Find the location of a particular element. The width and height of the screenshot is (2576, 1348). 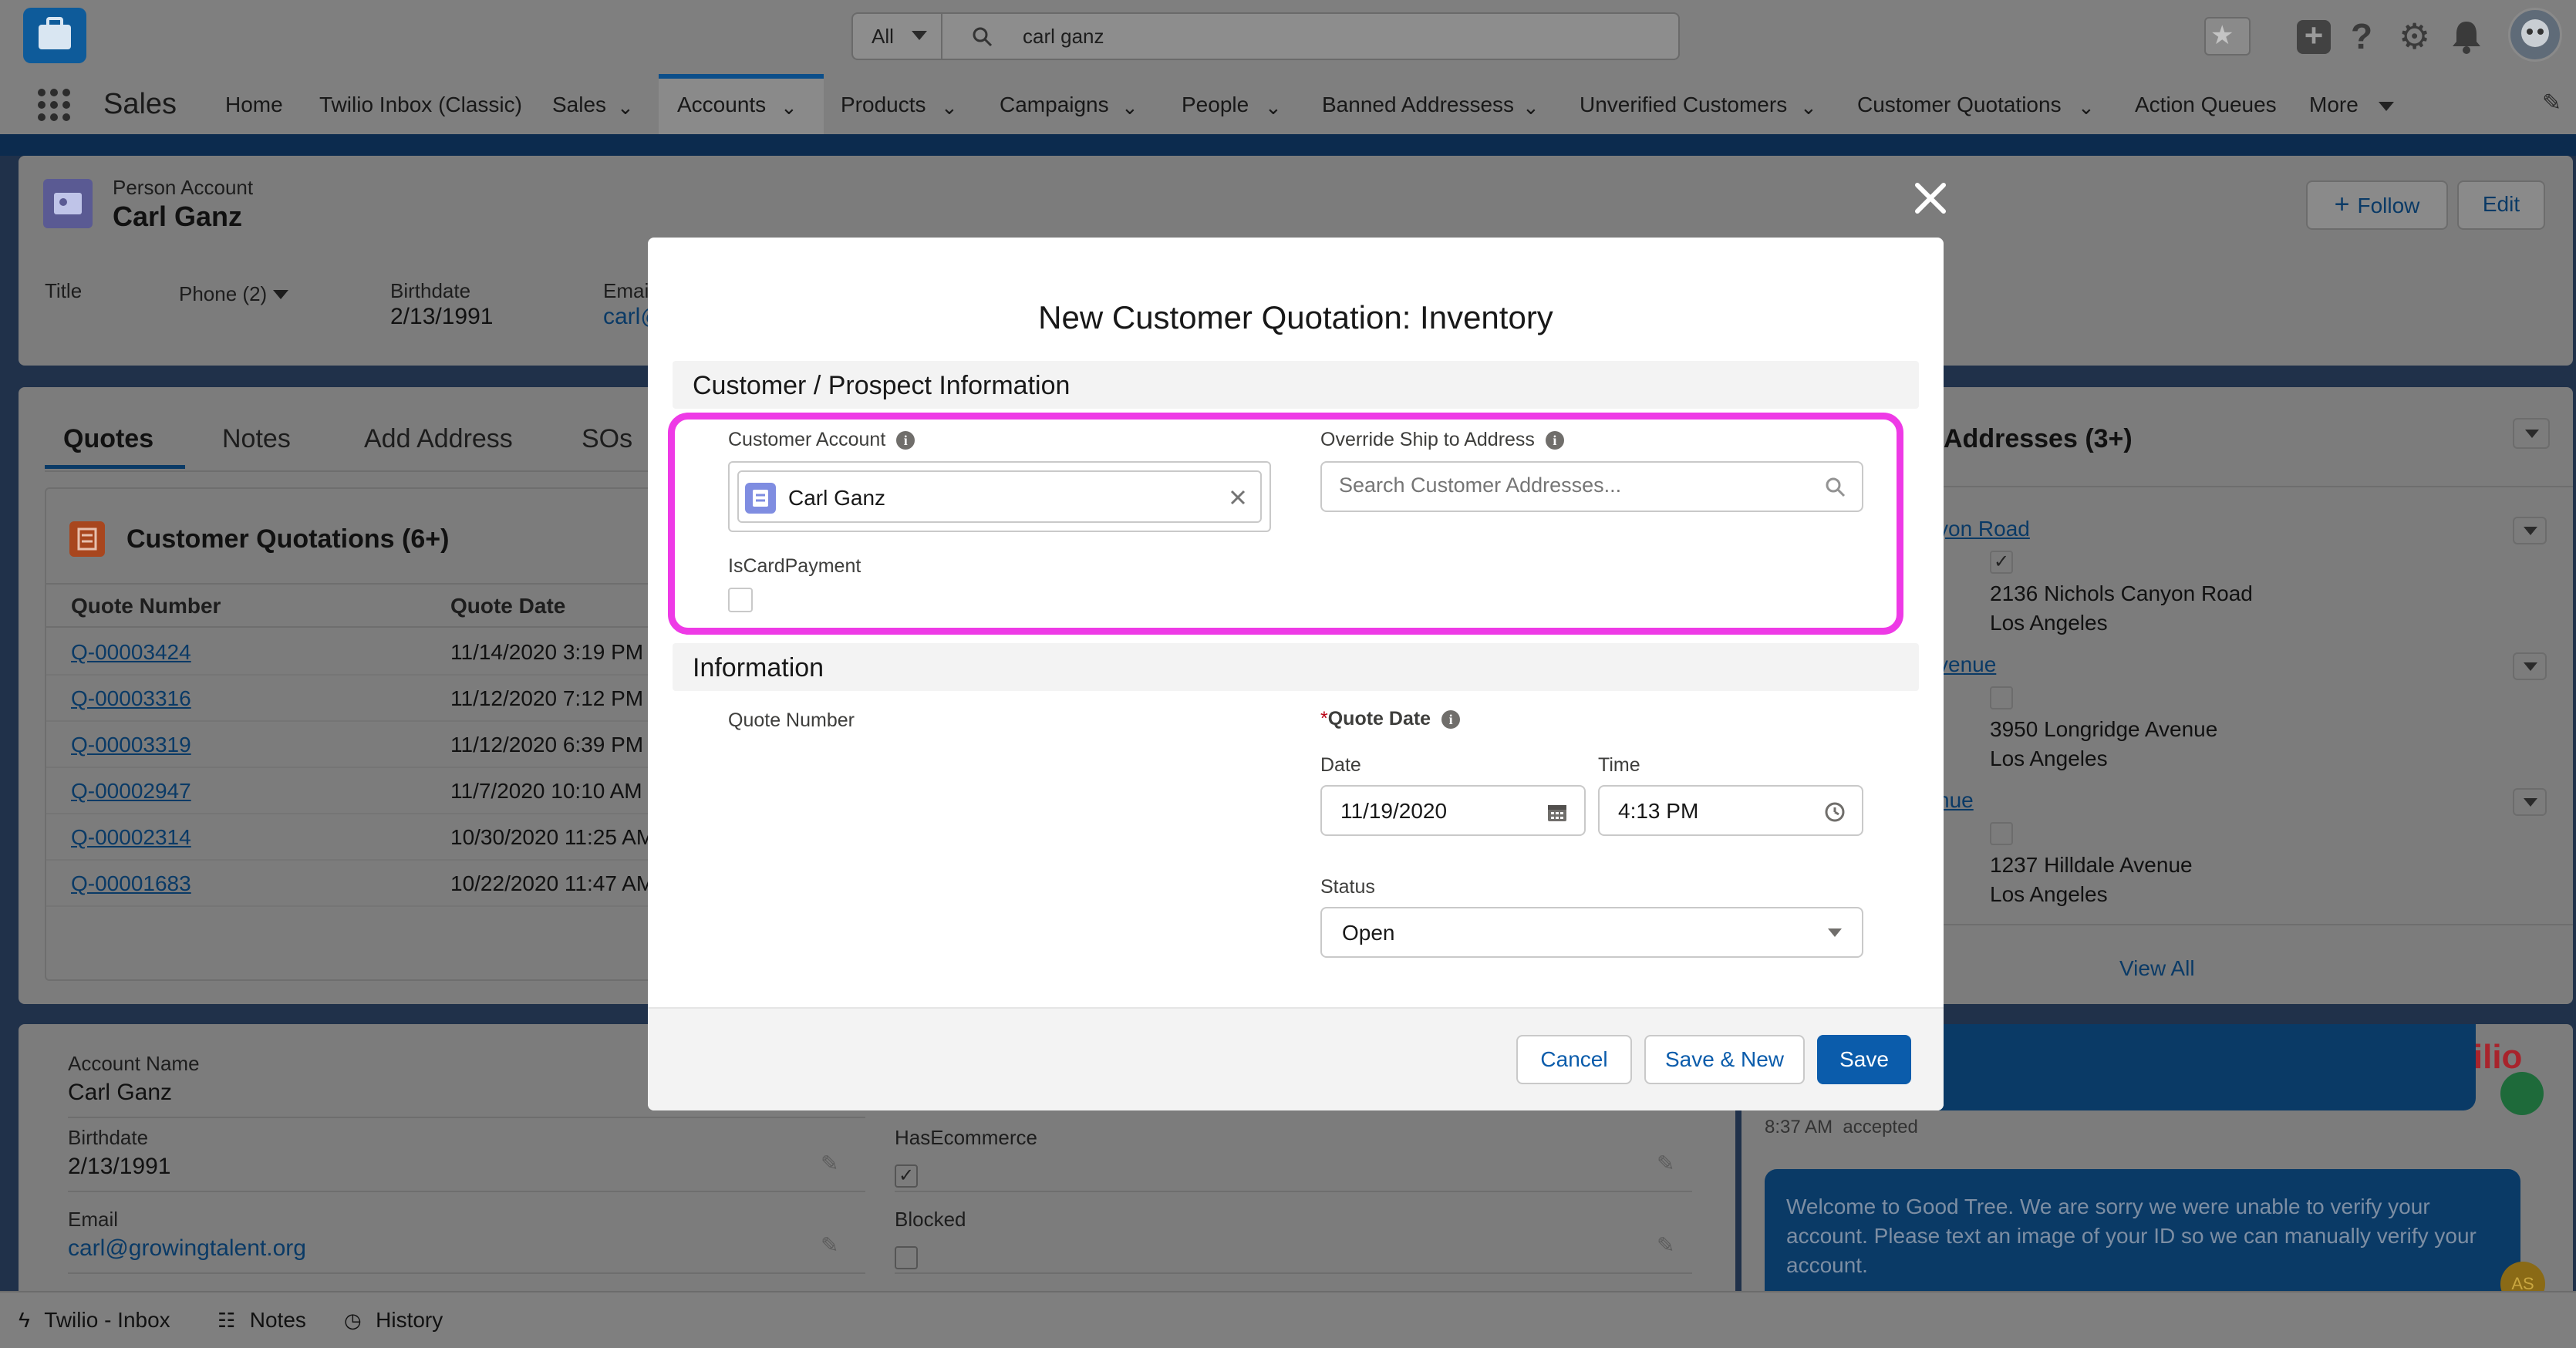

address-checkbox-checked: ✓ is located at coordinates (2001, 562).